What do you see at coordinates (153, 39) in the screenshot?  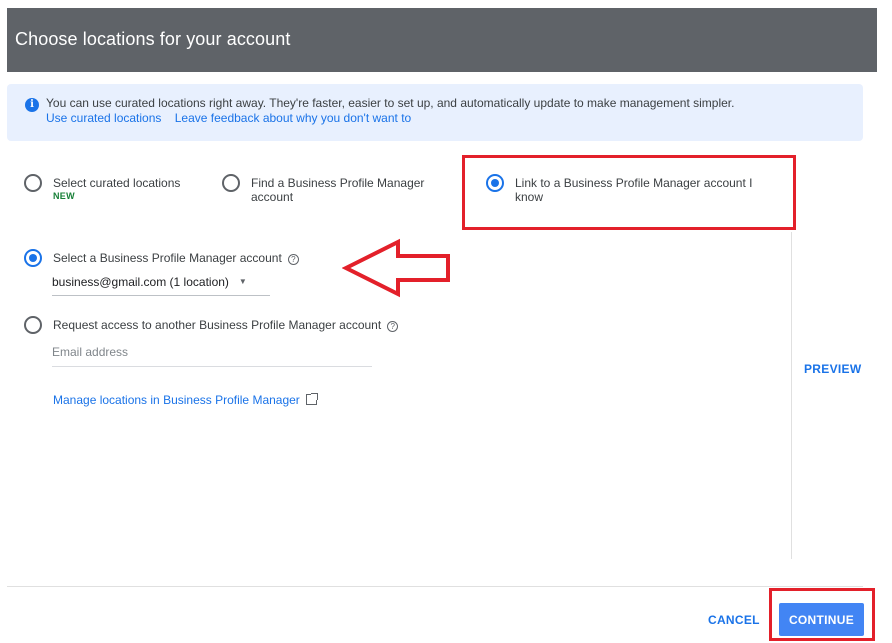 I see `dialog-title: Choose locations for your account` at bounding box center [153, 39].